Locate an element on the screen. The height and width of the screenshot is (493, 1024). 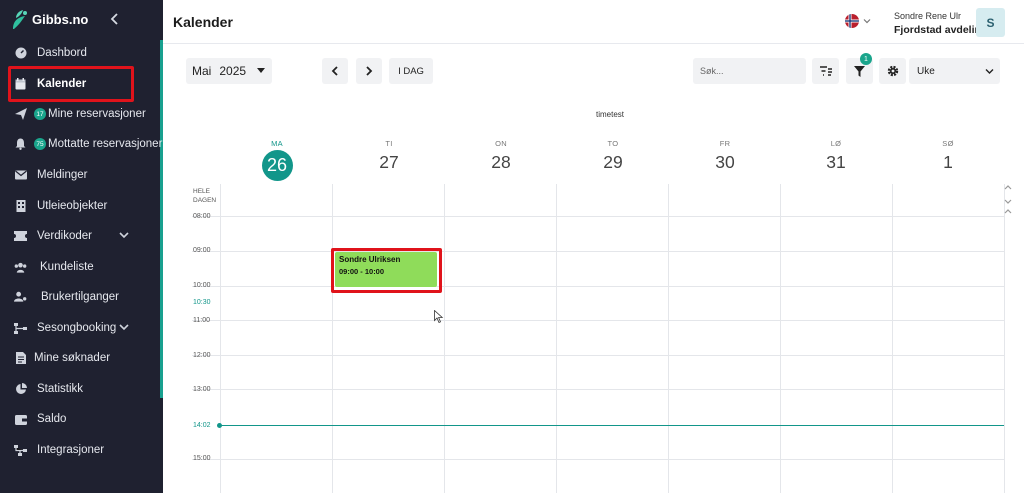
collapse-sidebar-button is located at coordinates (117, 20).